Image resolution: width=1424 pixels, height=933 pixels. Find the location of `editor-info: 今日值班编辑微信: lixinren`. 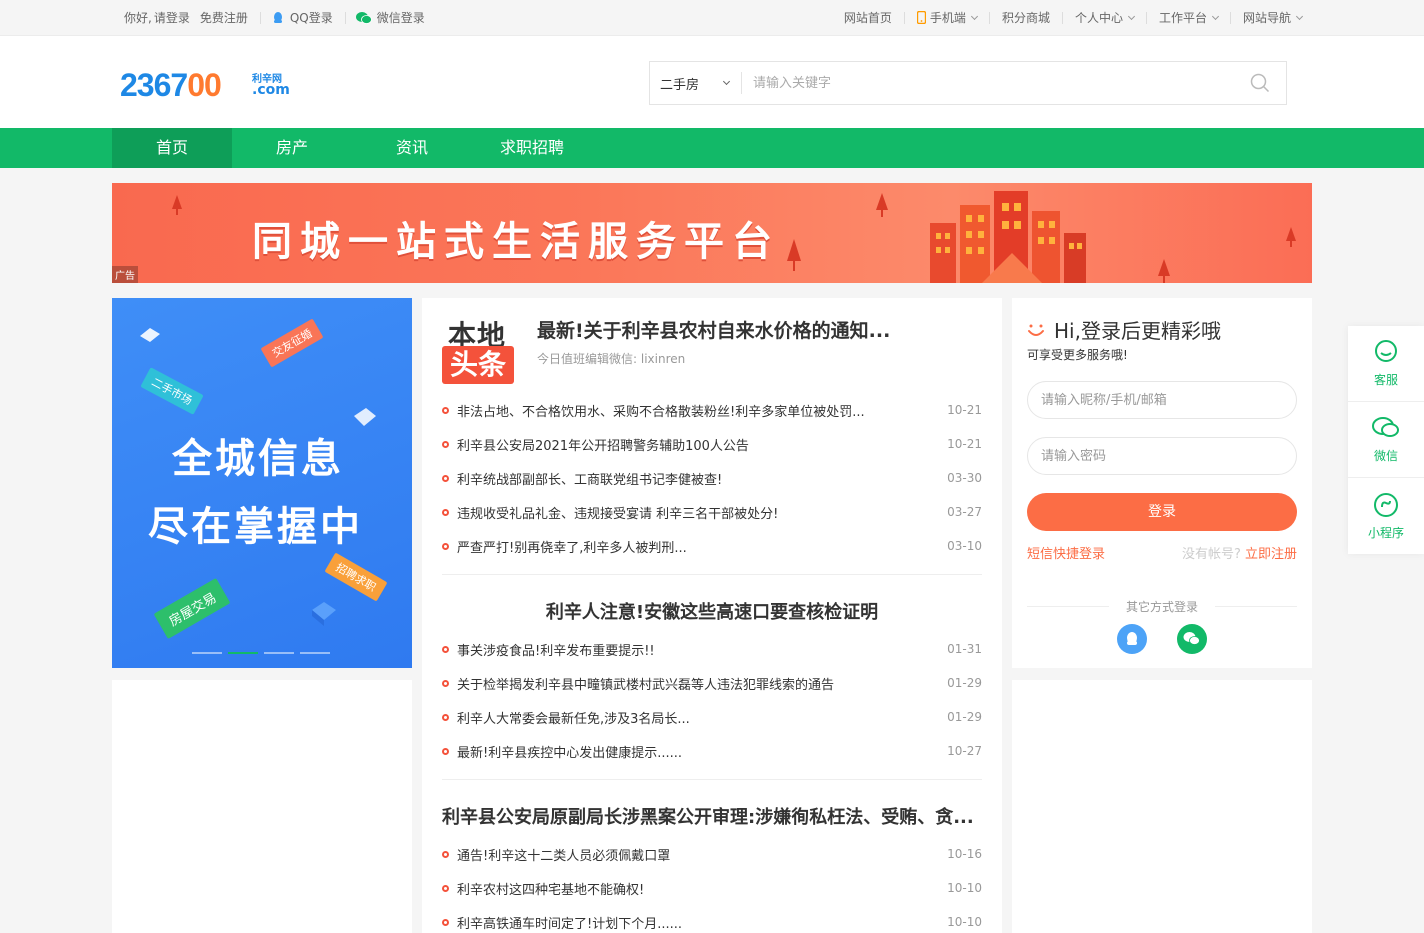

editor-info: 今日值班编辑微信: lixinren is located at coordinates (611, 359).